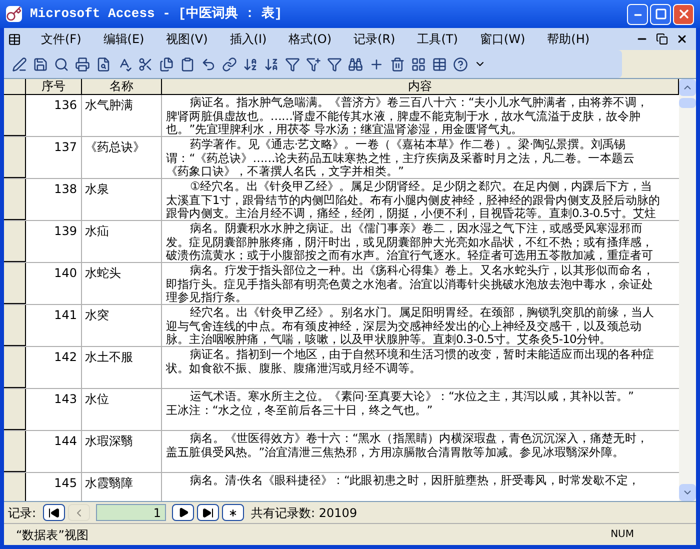 Image resolution: width=700 pixels, height=549 pixels. What do you see at coordinates (422, 313) in the screenshot?
I see `content-text: 经穴名。出《针灸甲乙经》。别名水门。属足阳明胃经。在颈部，胸锁乳突肌的前缘，当人` at bounding box center [422, 313].